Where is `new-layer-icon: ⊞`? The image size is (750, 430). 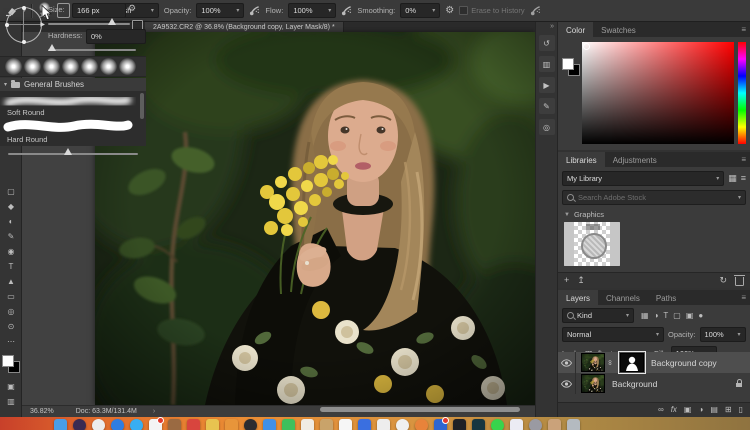
new-layer-icon: ⊞ is located at coordinates (728, 410).